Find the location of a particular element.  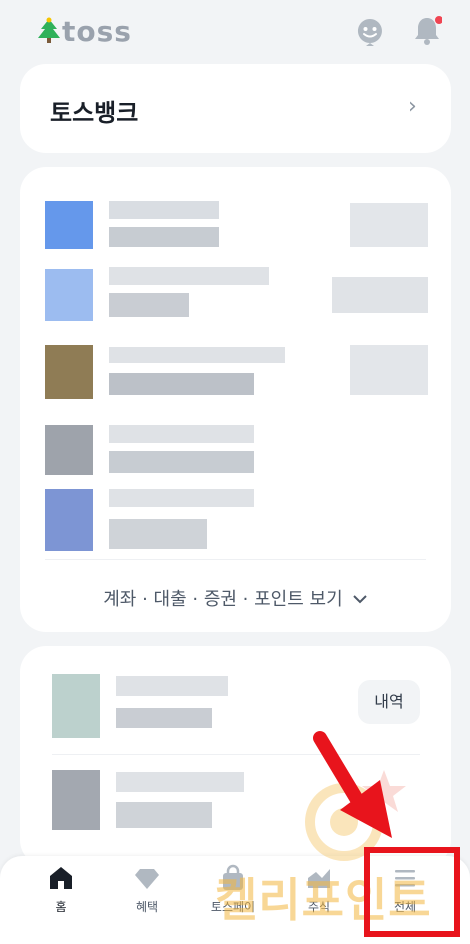

nav-benefits: 혜택 is located at coordinates (147, 900).